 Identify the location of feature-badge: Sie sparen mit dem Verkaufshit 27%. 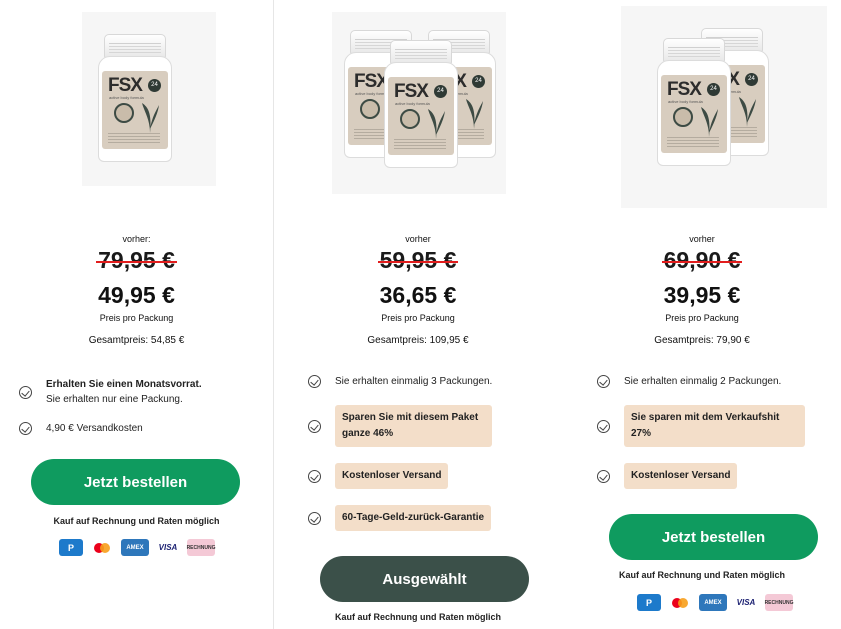
(714, 426).